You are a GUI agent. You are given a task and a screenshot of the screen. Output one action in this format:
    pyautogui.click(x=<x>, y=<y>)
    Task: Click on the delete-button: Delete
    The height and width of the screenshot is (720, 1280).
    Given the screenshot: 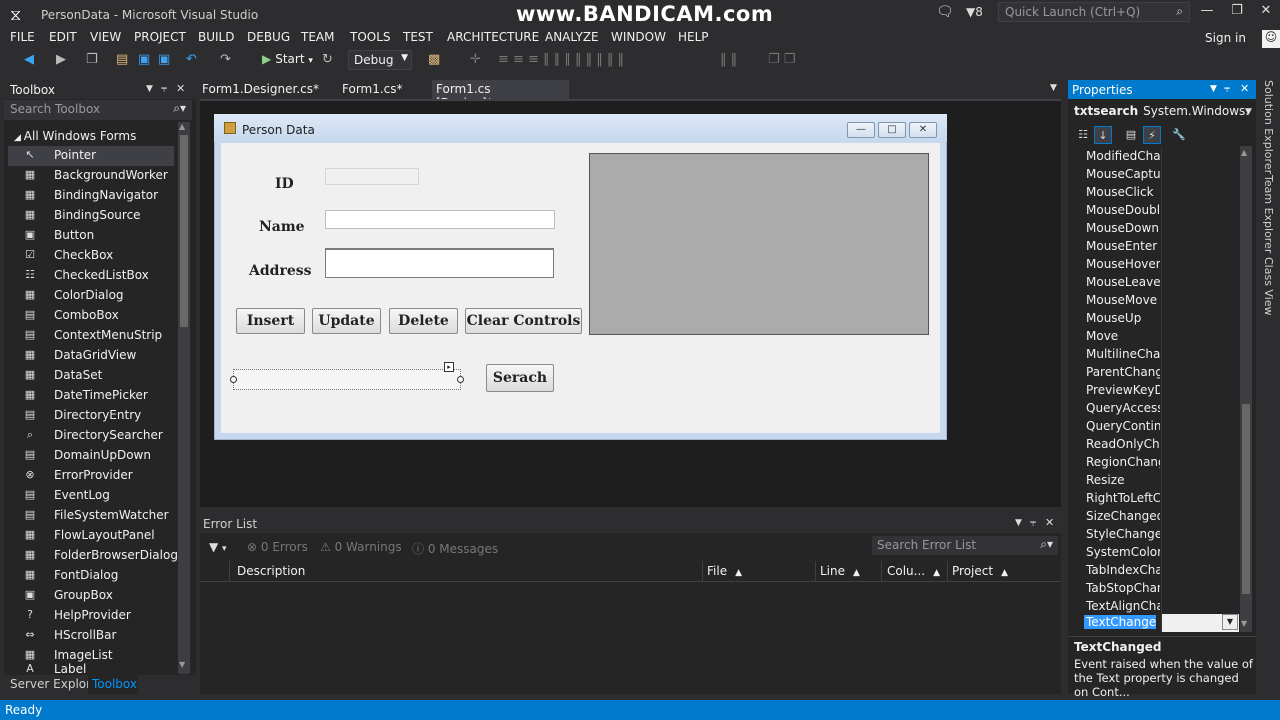 What is the action you would take?
    pyautogui.click(x=423, y=321)
    